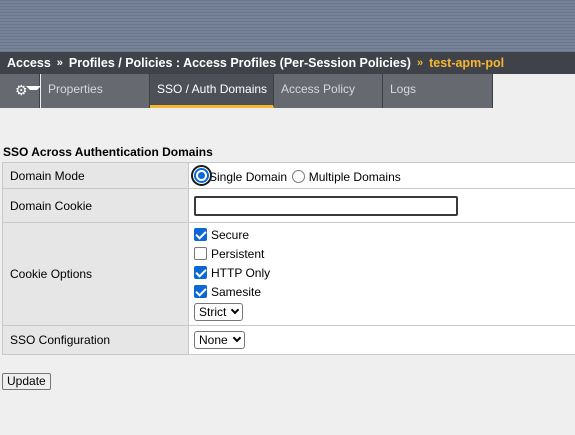  I want to click on persistent-checkbox, so click(200, 253).